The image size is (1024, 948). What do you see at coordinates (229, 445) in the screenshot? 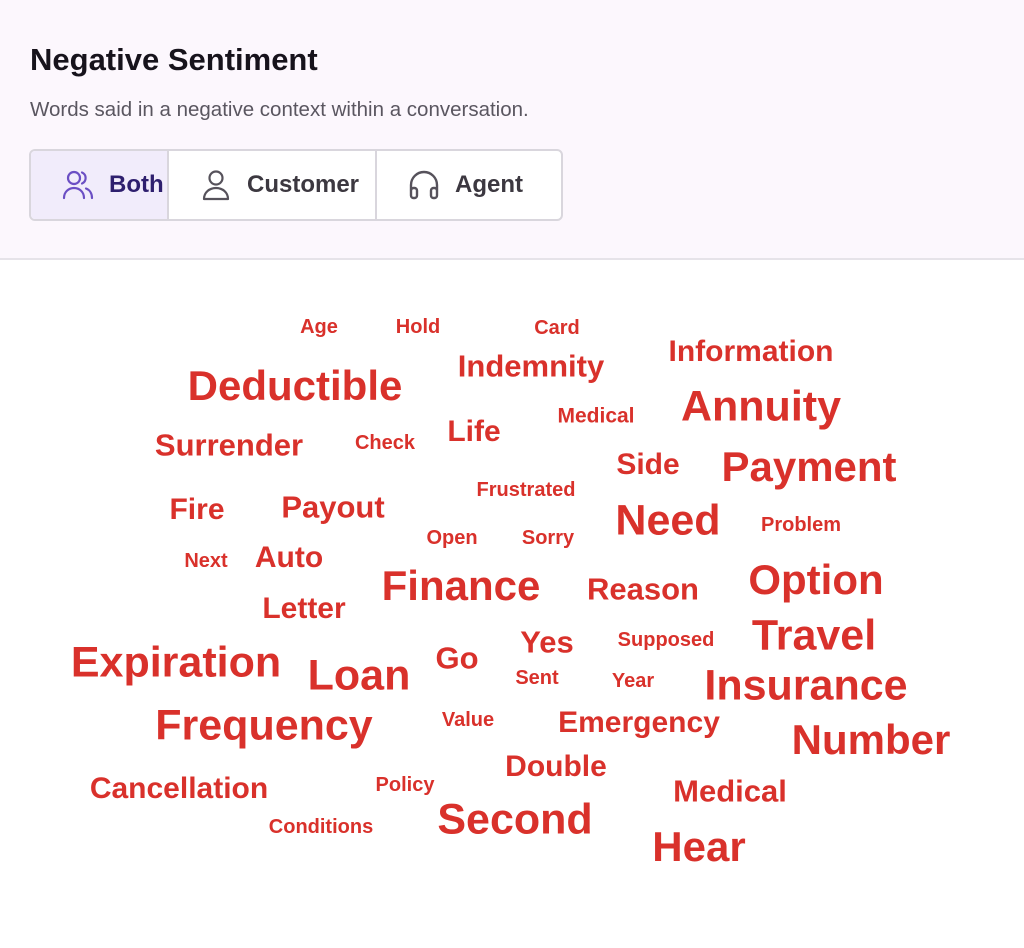
I see `word-cloud-word: Surrender` at bounding box center [229, 445].